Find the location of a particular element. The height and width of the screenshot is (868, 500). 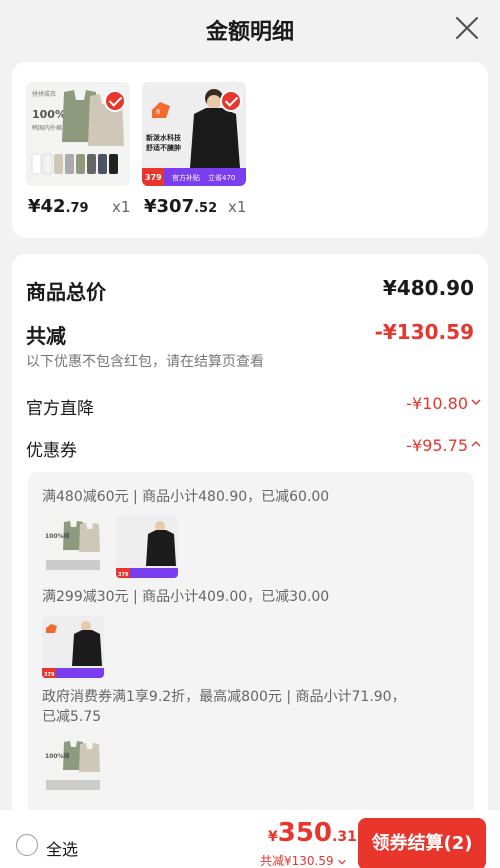

select-all-label: 全选 is located at coordinates (62, 848).